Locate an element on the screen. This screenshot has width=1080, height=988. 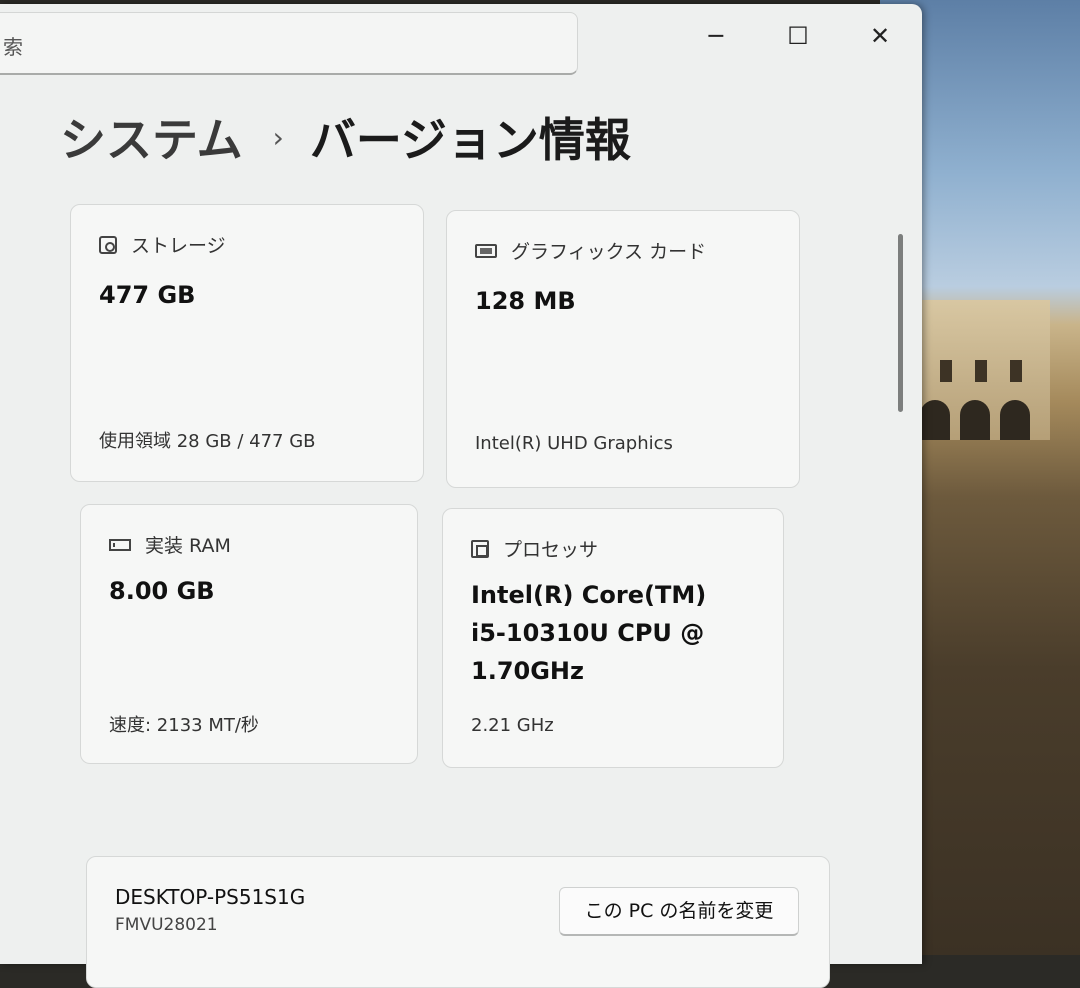
ram-speed: 速度: 2133 MT/秒 is located at coordinates (184, 725).